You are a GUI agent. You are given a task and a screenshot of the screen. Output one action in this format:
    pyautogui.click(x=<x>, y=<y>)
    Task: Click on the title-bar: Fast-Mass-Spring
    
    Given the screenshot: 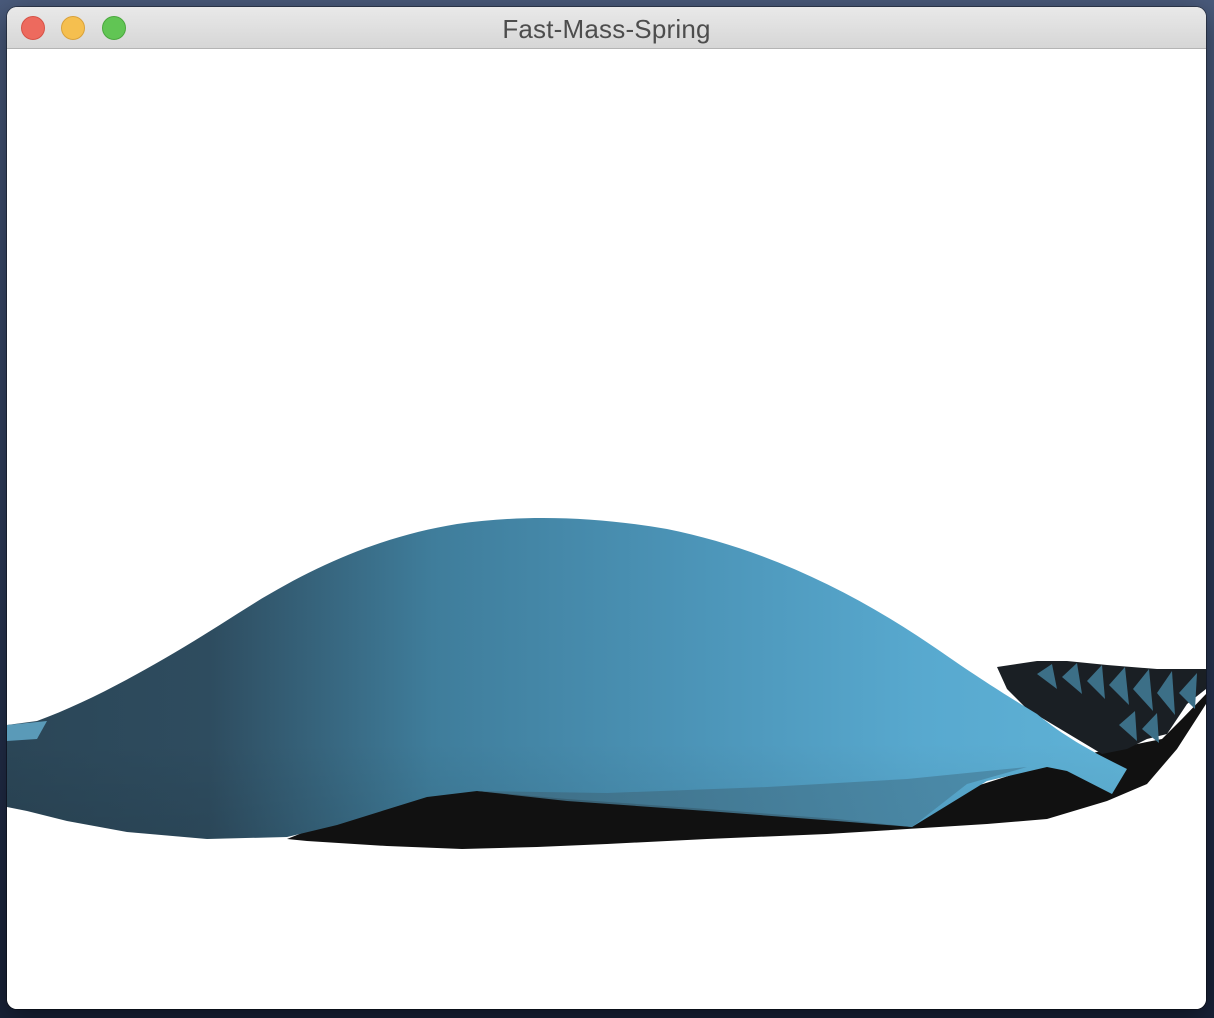 What is the action you would take?
    pyautogui.click(x=606, y=28)
    